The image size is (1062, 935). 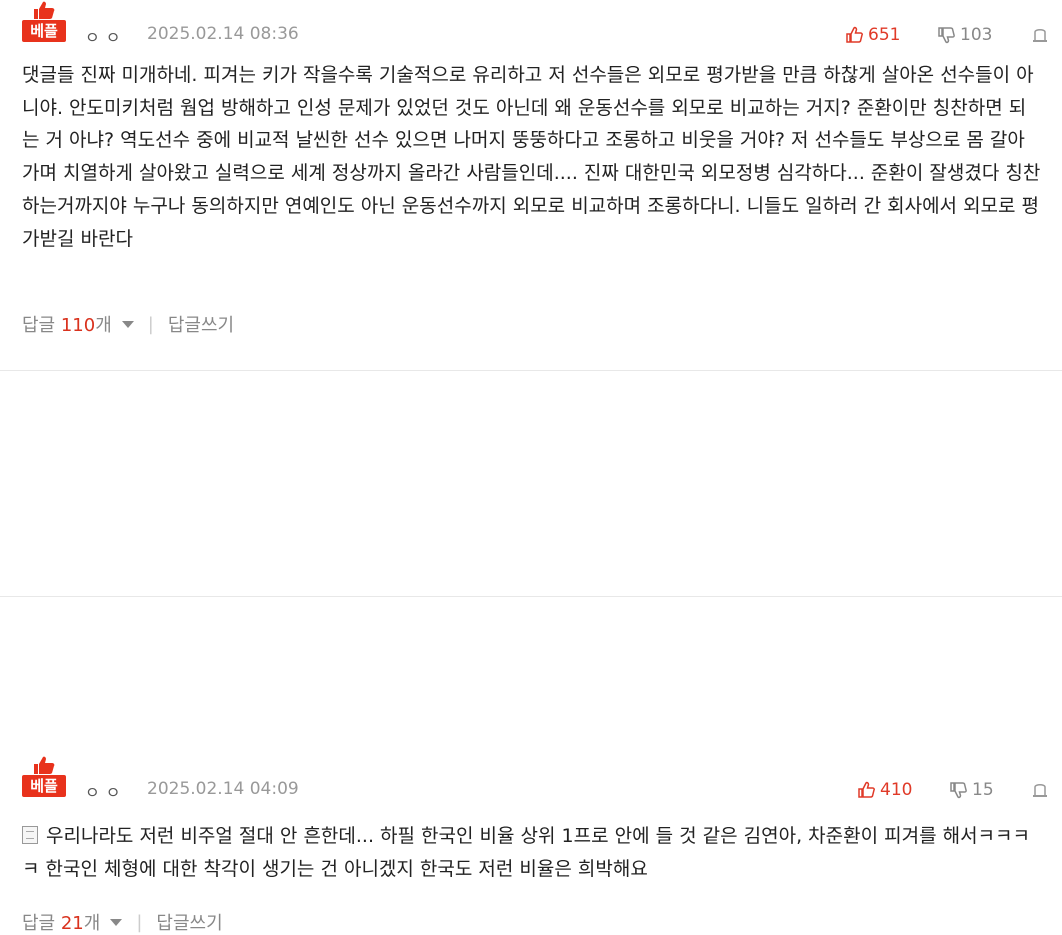 What do you see at coordinates (72, 923) in the screenshot?
I see `reply-count: 21` at bounding box center [72, 923].